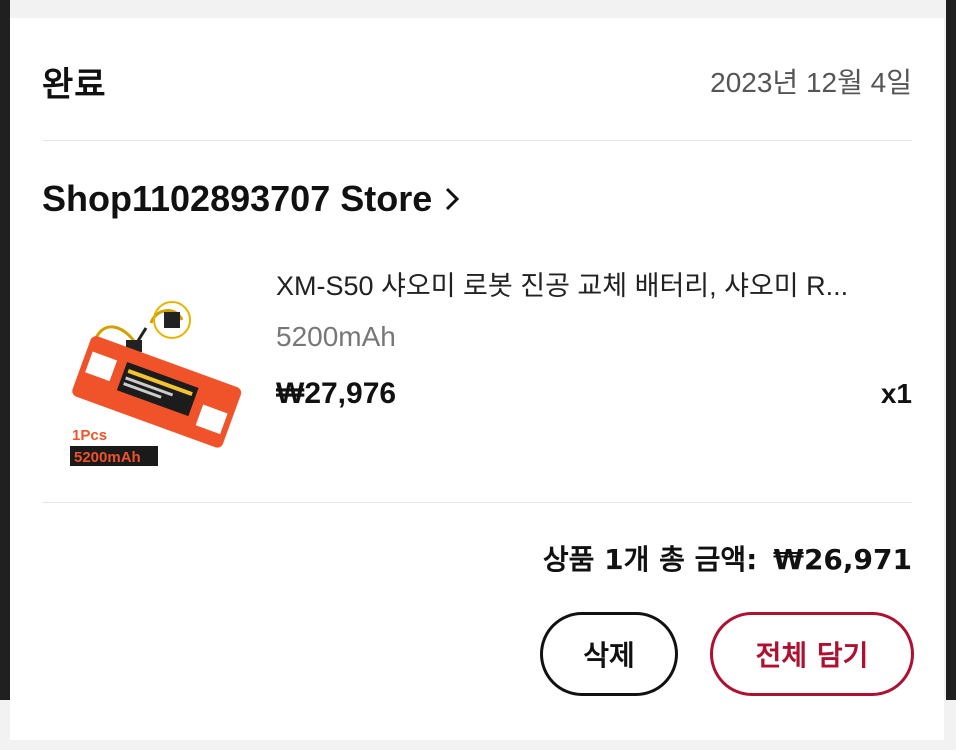 The height and width of the screenshot is (750, 956). Describe the element at coordinates (811, 82) in the screenshot. I see `order-date: 2023년 12월 4일` at that location.